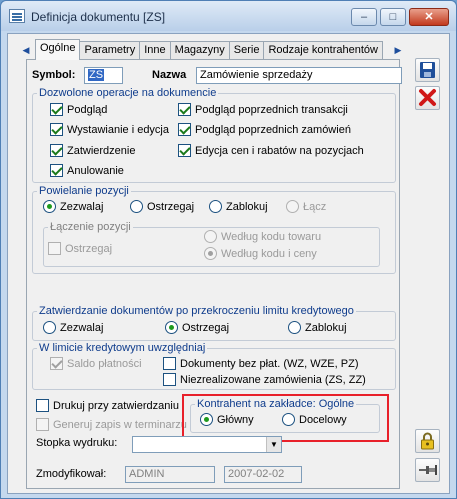  Describe the element at coordinates (26, 50) in the screenshot. I see `tab-scroll-left-icon: ◀` at that location.